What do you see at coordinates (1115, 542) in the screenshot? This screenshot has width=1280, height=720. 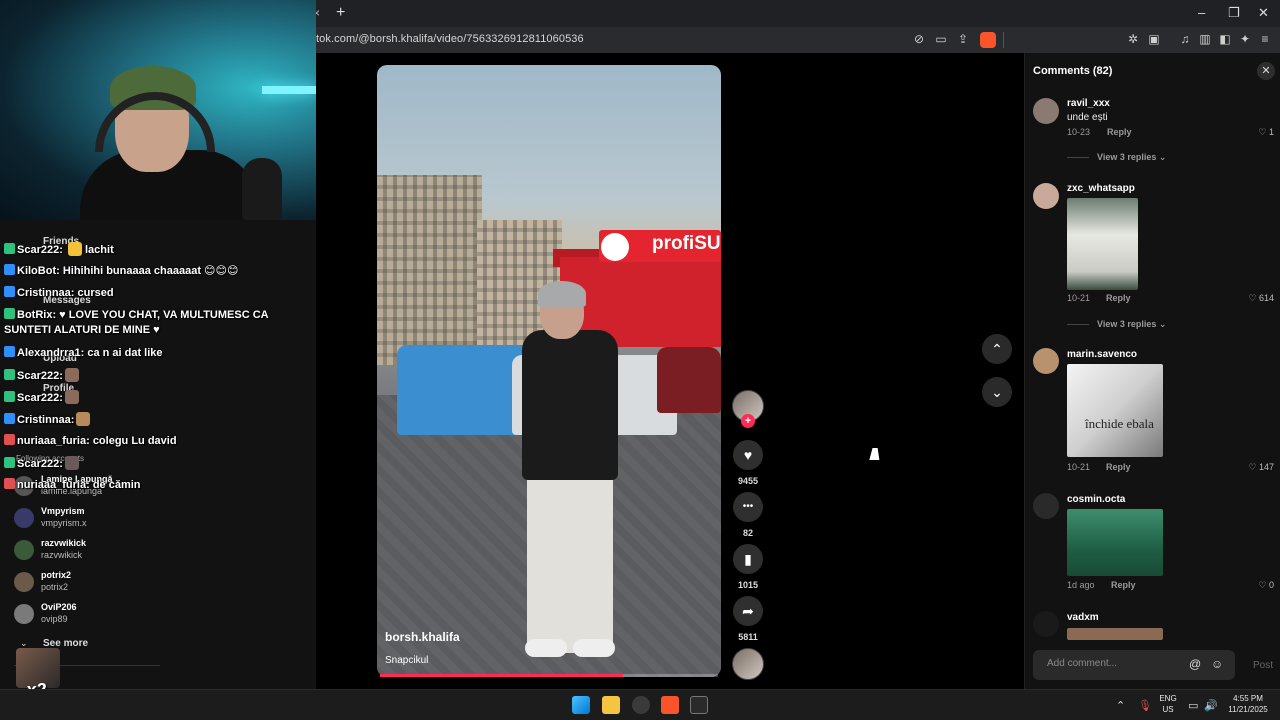 I see `comment-image-squid-game` at bounding box center [1115, 542].